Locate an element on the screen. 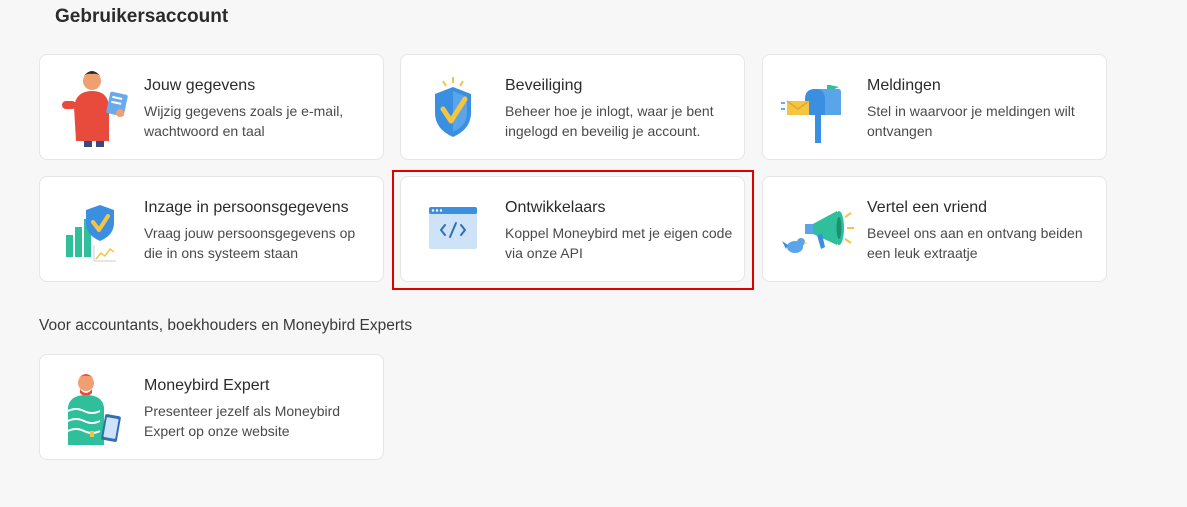  card-title: Beveiliging is located at coordinates (544, 85).